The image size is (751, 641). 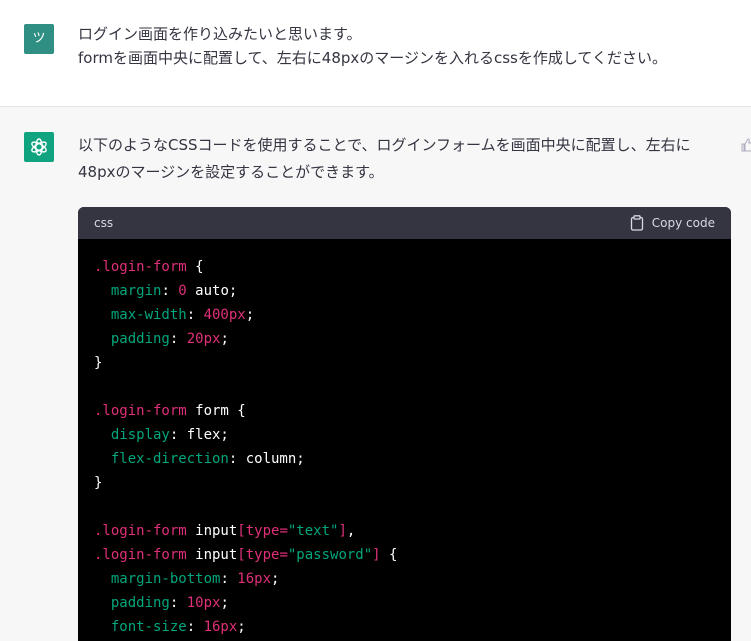 What do you see at coordinates (636, 223) in the screenshot?
I see `clipboard-icon` at bounding box center [636, 223].